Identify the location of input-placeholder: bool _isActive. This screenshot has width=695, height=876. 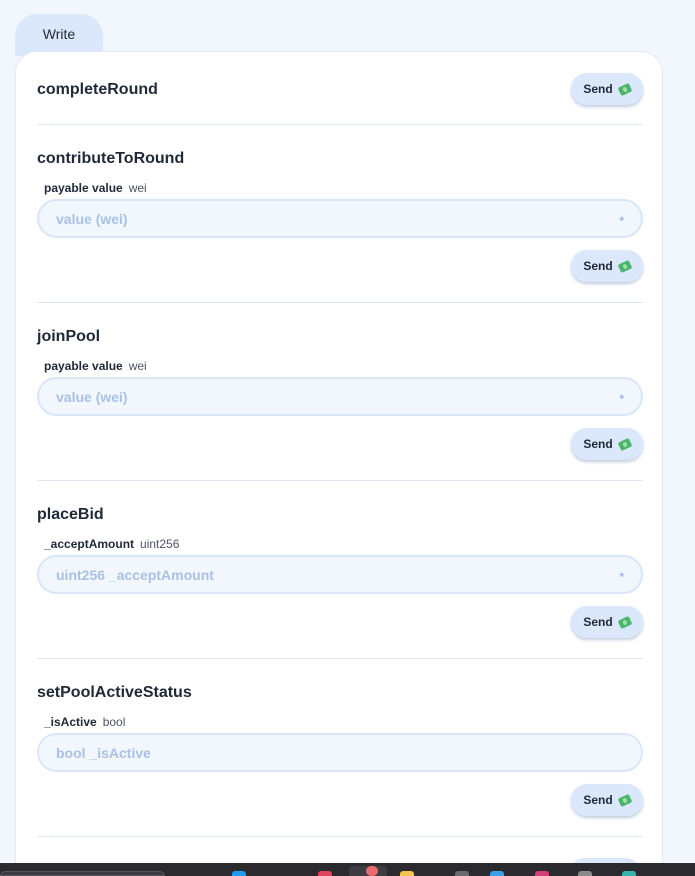
(103, 752).